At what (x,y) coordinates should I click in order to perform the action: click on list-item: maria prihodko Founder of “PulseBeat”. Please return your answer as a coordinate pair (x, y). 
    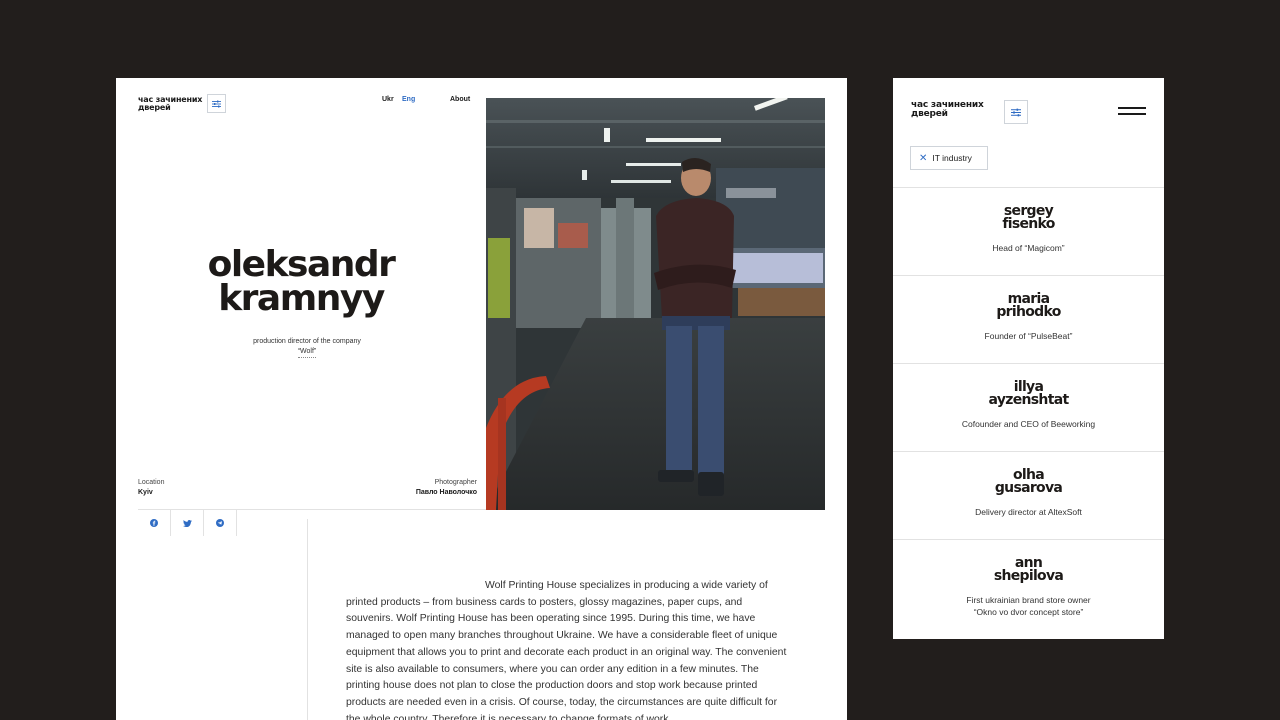
    Looking at the image, I should click on (1028, 319).